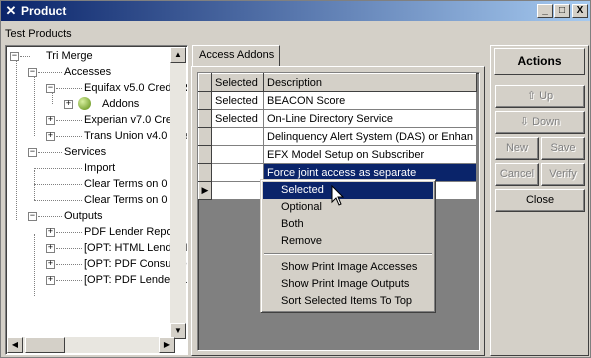 The image size is (591, 358). What do you see at coordinates (348, 284) in the screenshot?
I see `menu-item-show-print-image-outputs: Show Print Image Outputs` at bounding box center [348, 284].